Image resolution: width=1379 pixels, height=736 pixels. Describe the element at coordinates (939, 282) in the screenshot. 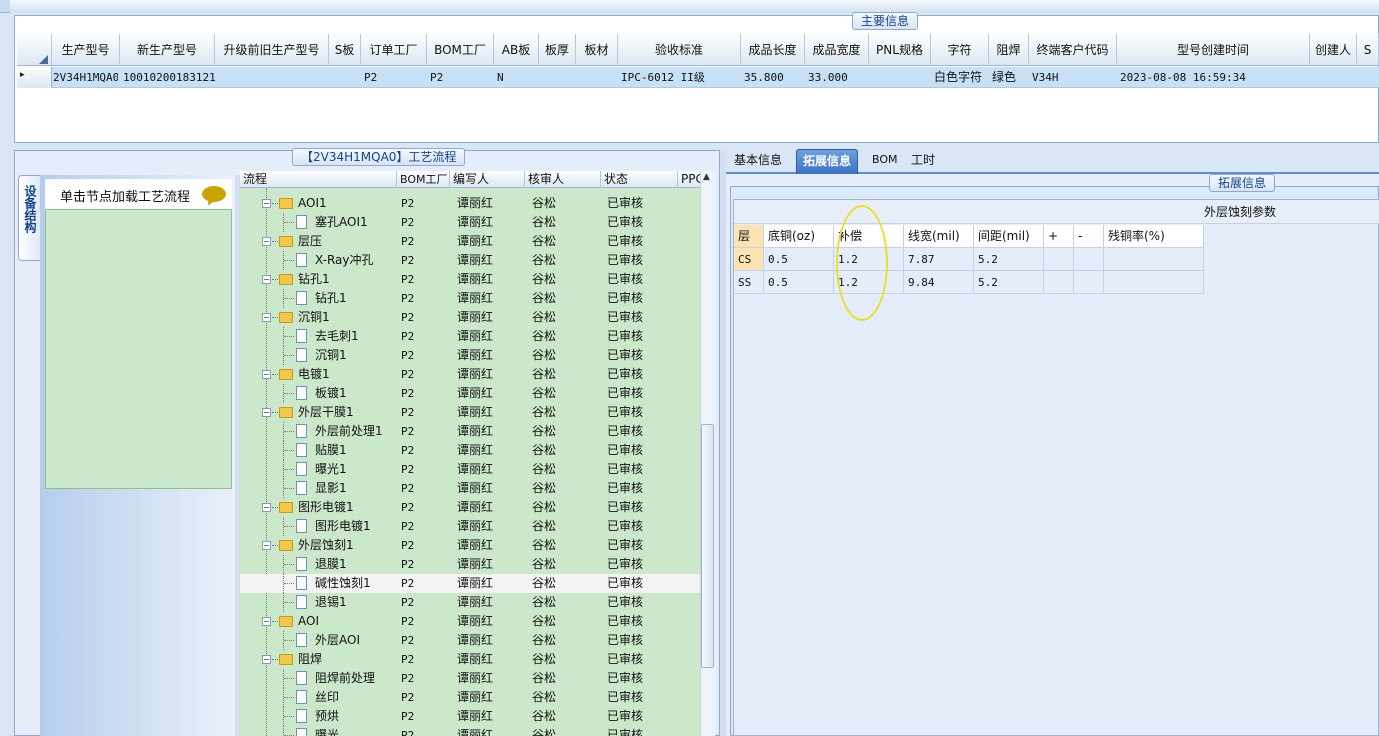

I see `etch-cell-line_width: 9.84` at that location.